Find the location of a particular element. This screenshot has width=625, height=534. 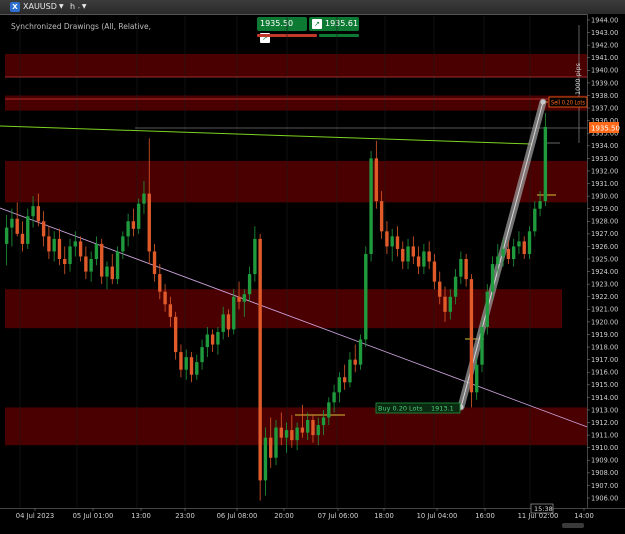

price-axis is located at coordinates (606, 267).